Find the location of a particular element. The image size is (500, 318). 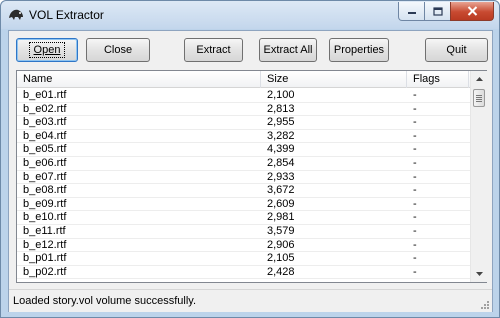

column-header-flags: Flags is located at coordinates (438, 79).